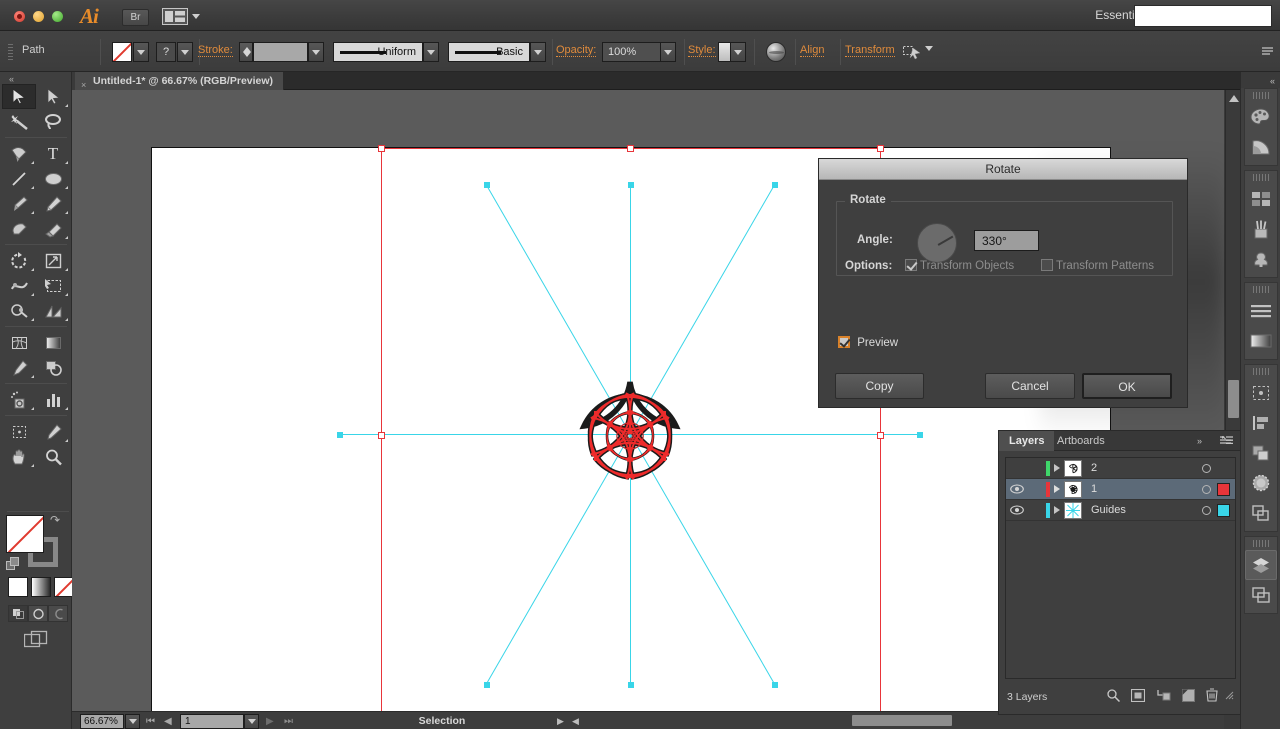 Image resolution: width=1280 pixels, height=729 pixels. I want to click on cancel-button: Cancel, so click(1030, 386).